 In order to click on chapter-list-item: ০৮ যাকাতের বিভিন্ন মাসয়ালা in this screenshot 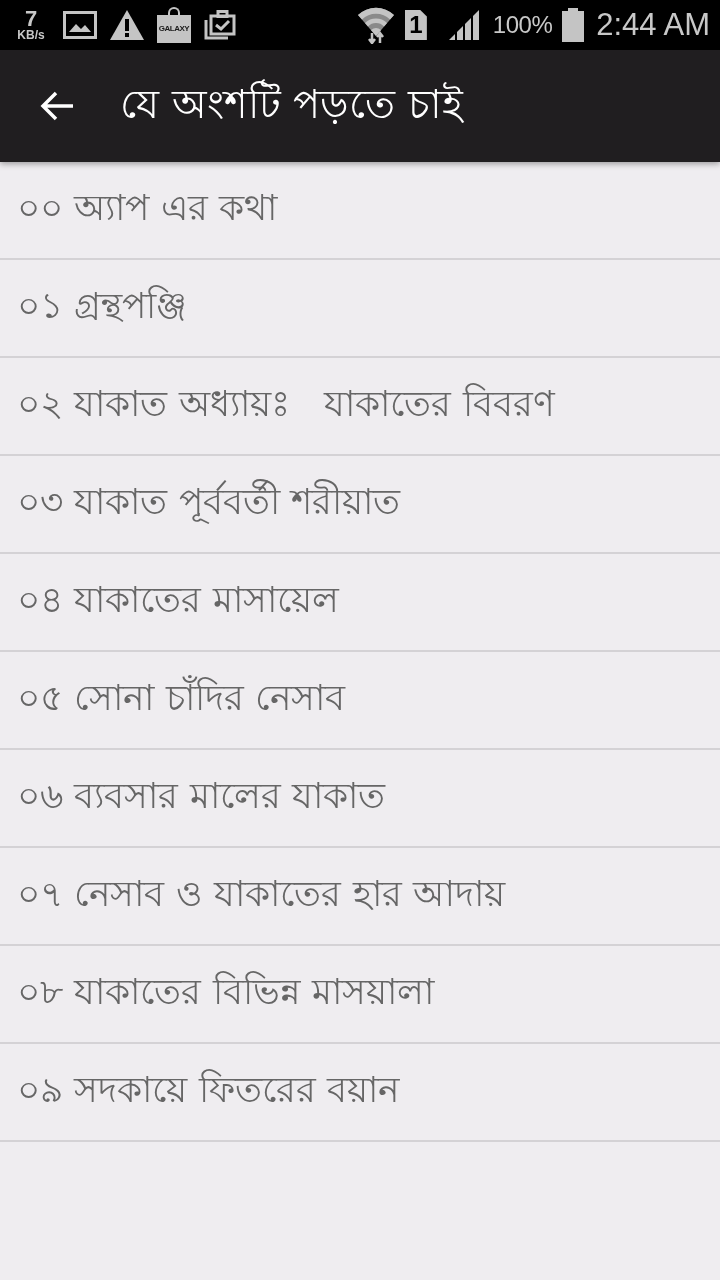, I will do `click(360, 995)`.